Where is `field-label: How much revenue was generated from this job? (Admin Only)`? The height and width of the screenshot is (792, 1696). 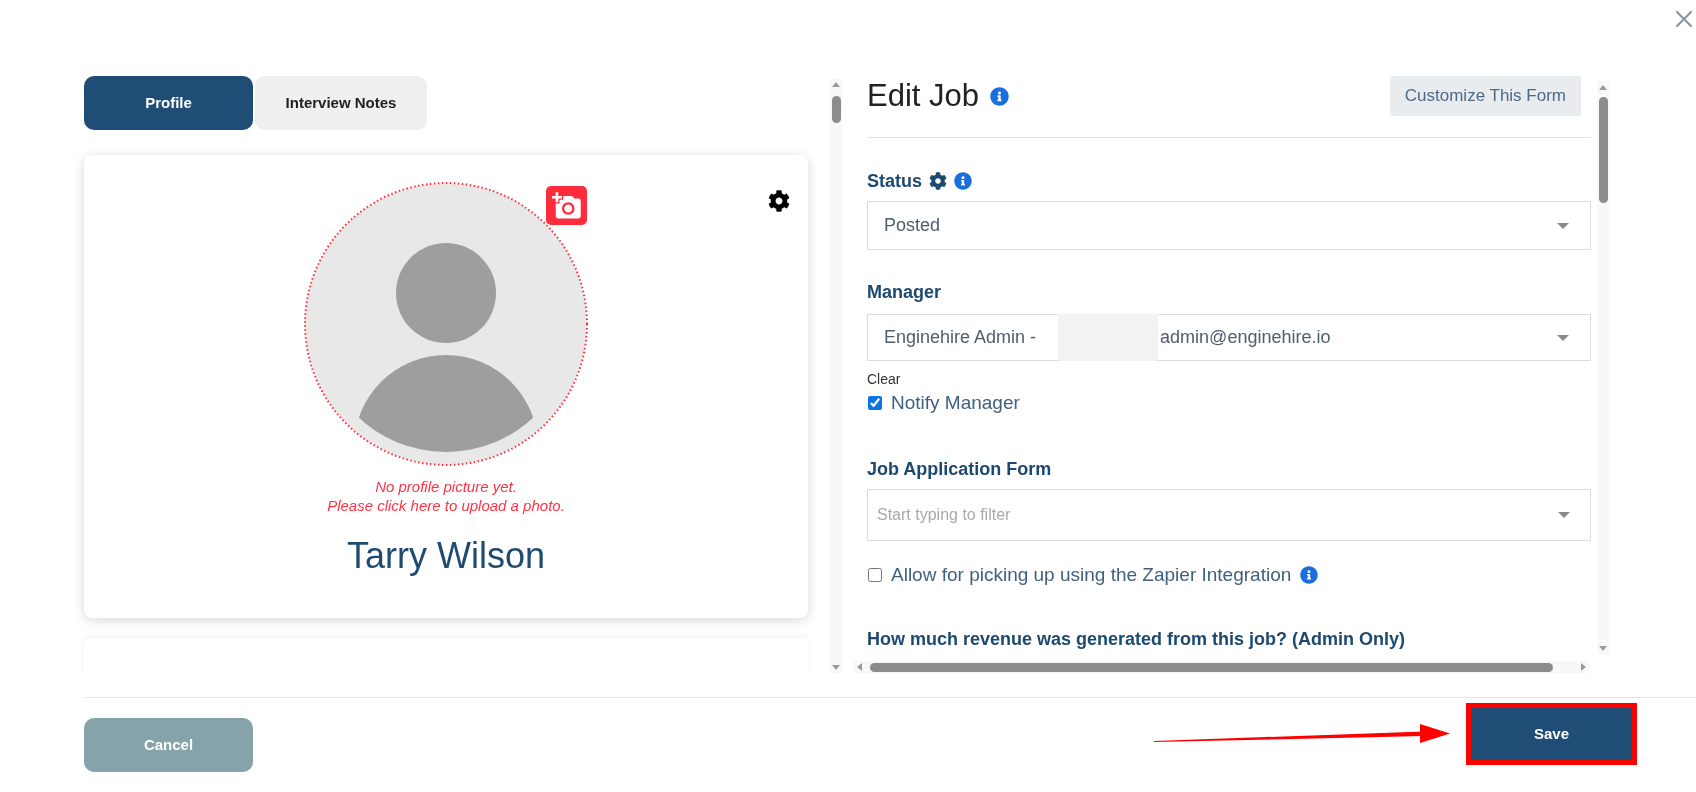 field-label: How much revenue was generated from this job? (Admin Only) is located at coordinates (1136, 639).